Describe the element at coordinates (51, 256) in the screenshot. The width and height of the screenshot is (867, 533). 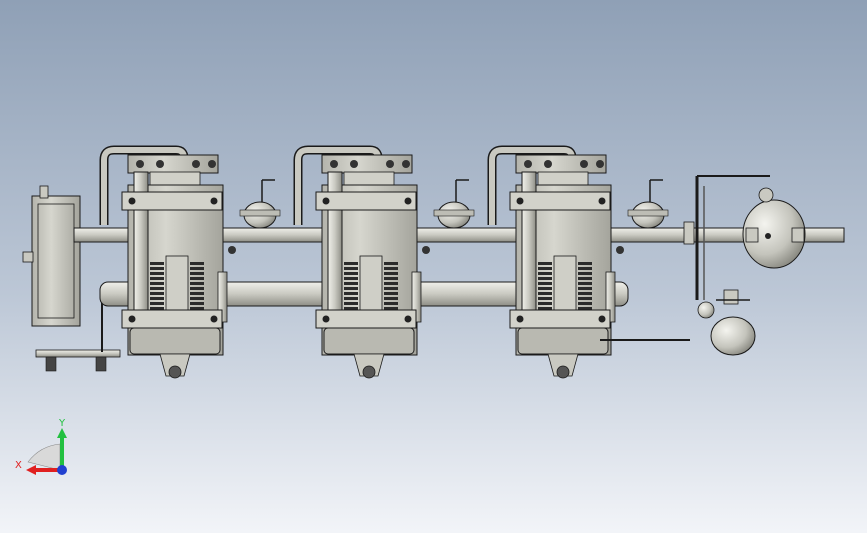
I see `control-box` at that location.